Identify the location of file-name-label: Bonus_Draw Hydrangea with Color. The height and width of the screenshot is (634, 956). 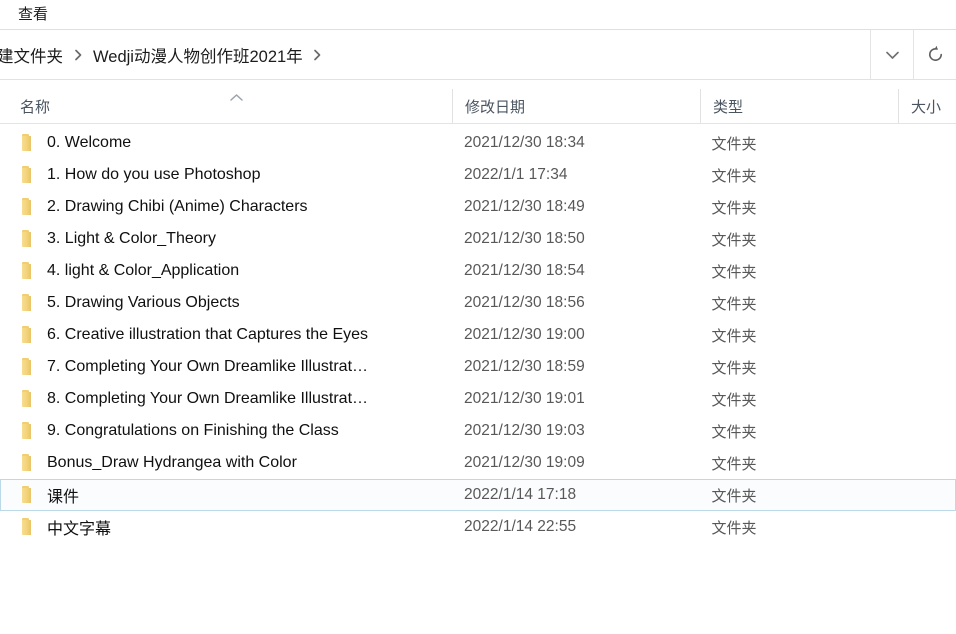
(172, 462).